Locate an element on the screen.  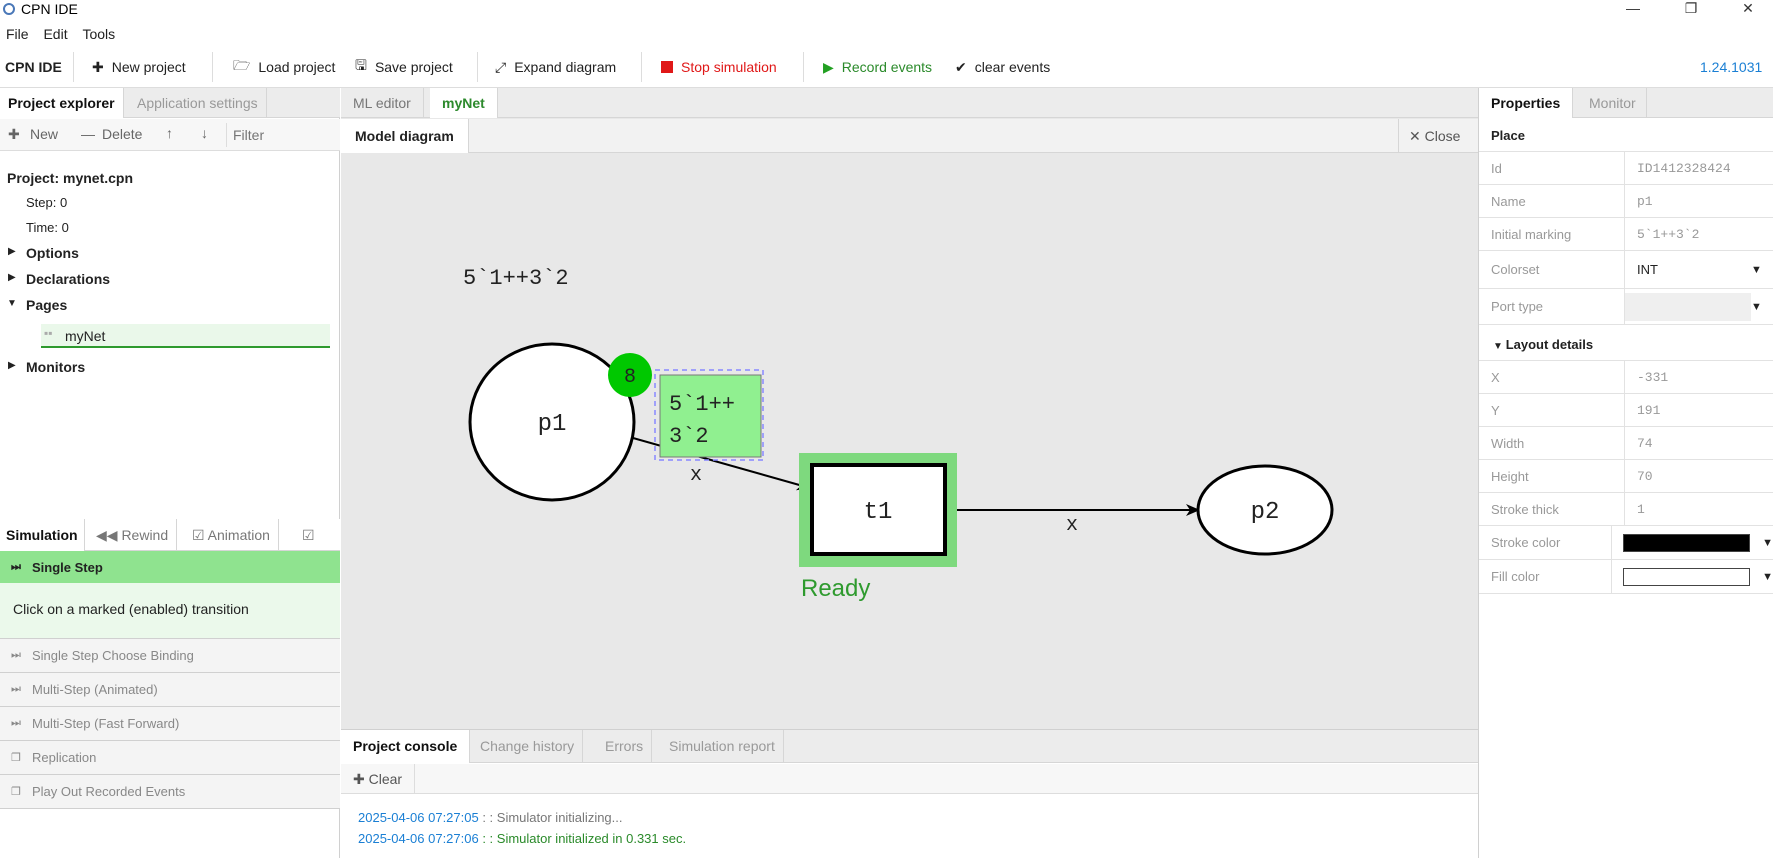
minimize-icon: — is located at coordinates (1633, 10).